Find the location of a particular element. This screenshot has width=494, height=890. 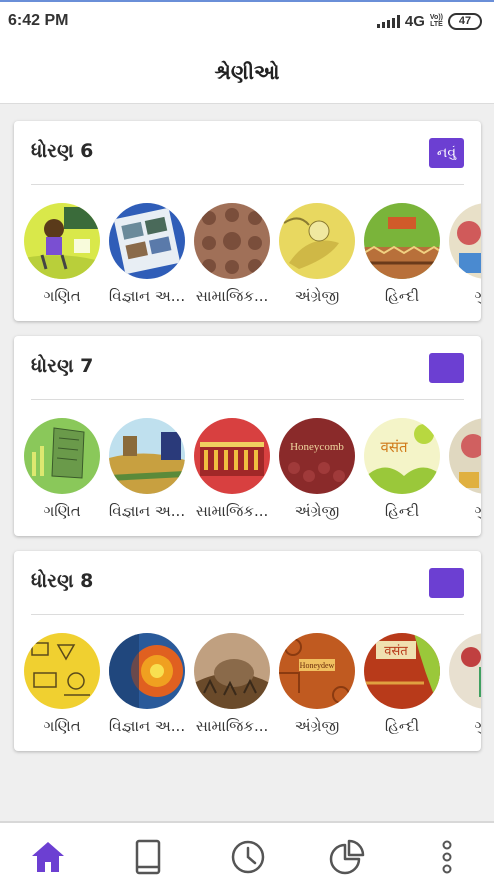

nav-history is located at coordinates (248, 857).